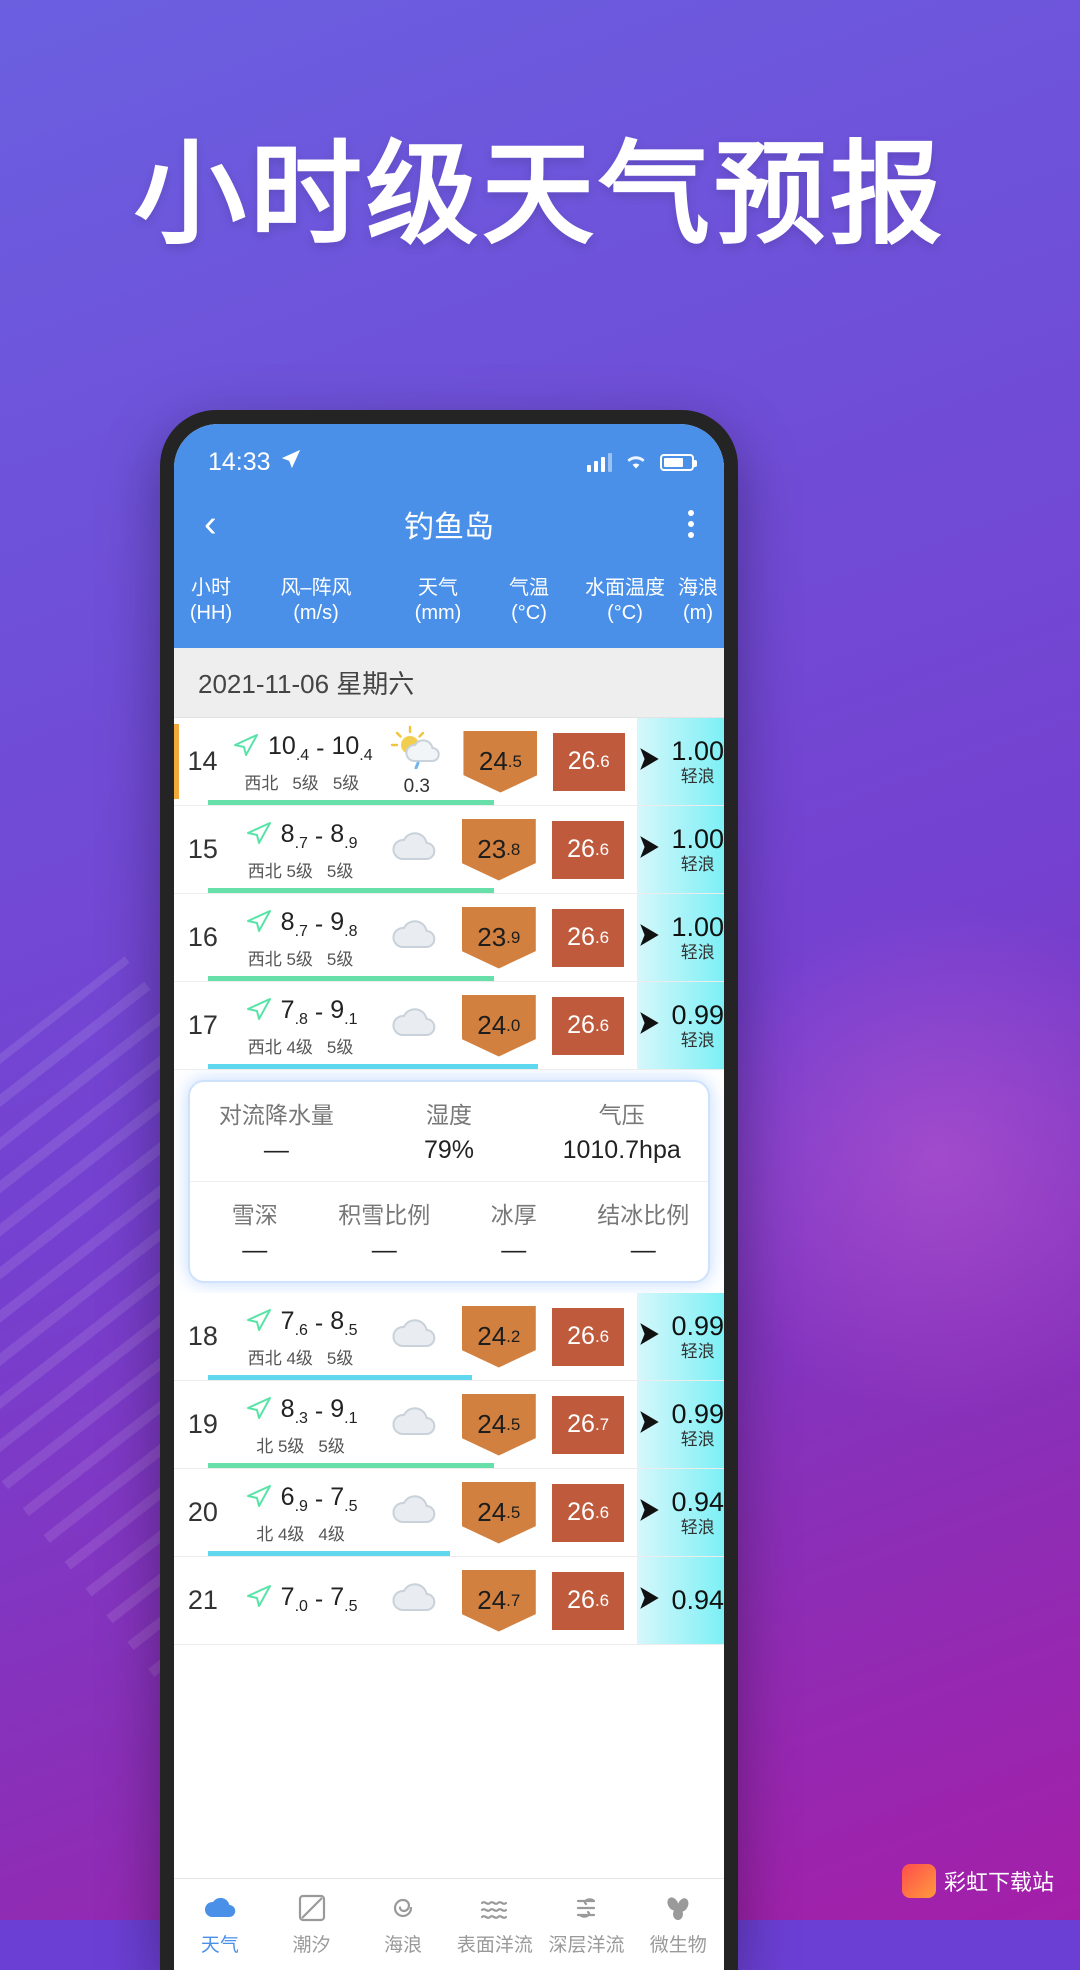  I want to click on wind-speed-max: 10.4, so click(352, 747).